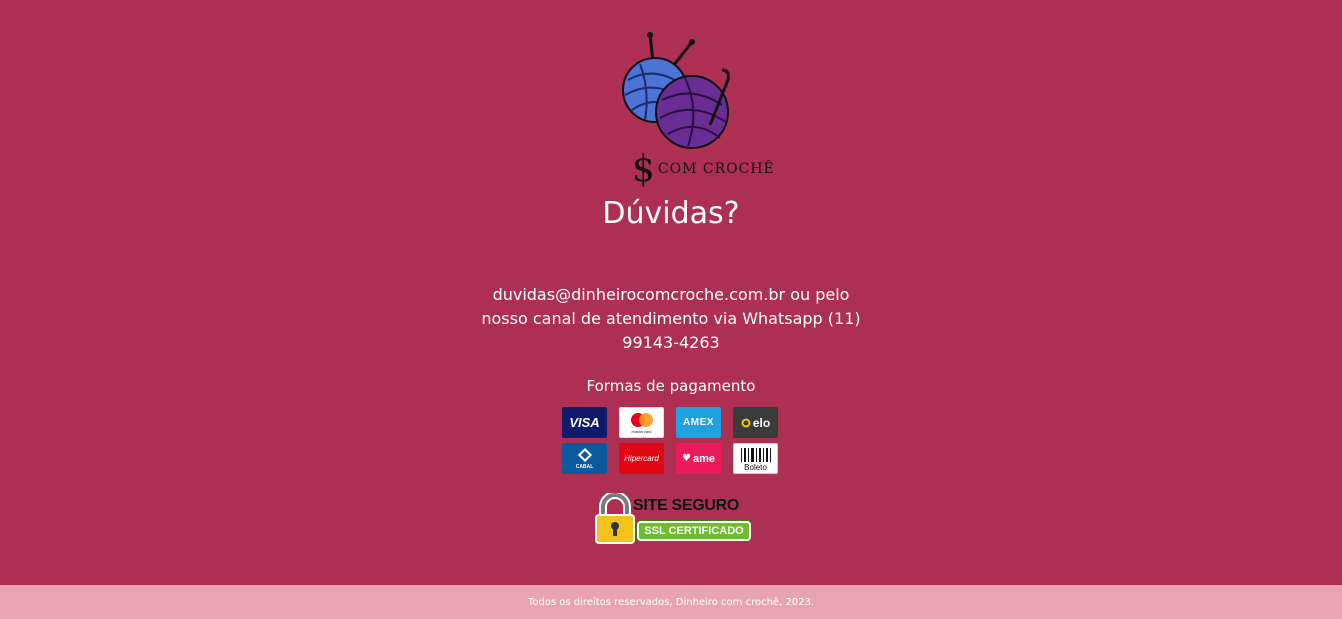 This screenshot has width=1342, height=619. What do you see at coordinates (674, 519) in the screenshot?
I see `security-seal: SITE SEGURO SSL CERTIFICADO` at bounding box center [674, 519].